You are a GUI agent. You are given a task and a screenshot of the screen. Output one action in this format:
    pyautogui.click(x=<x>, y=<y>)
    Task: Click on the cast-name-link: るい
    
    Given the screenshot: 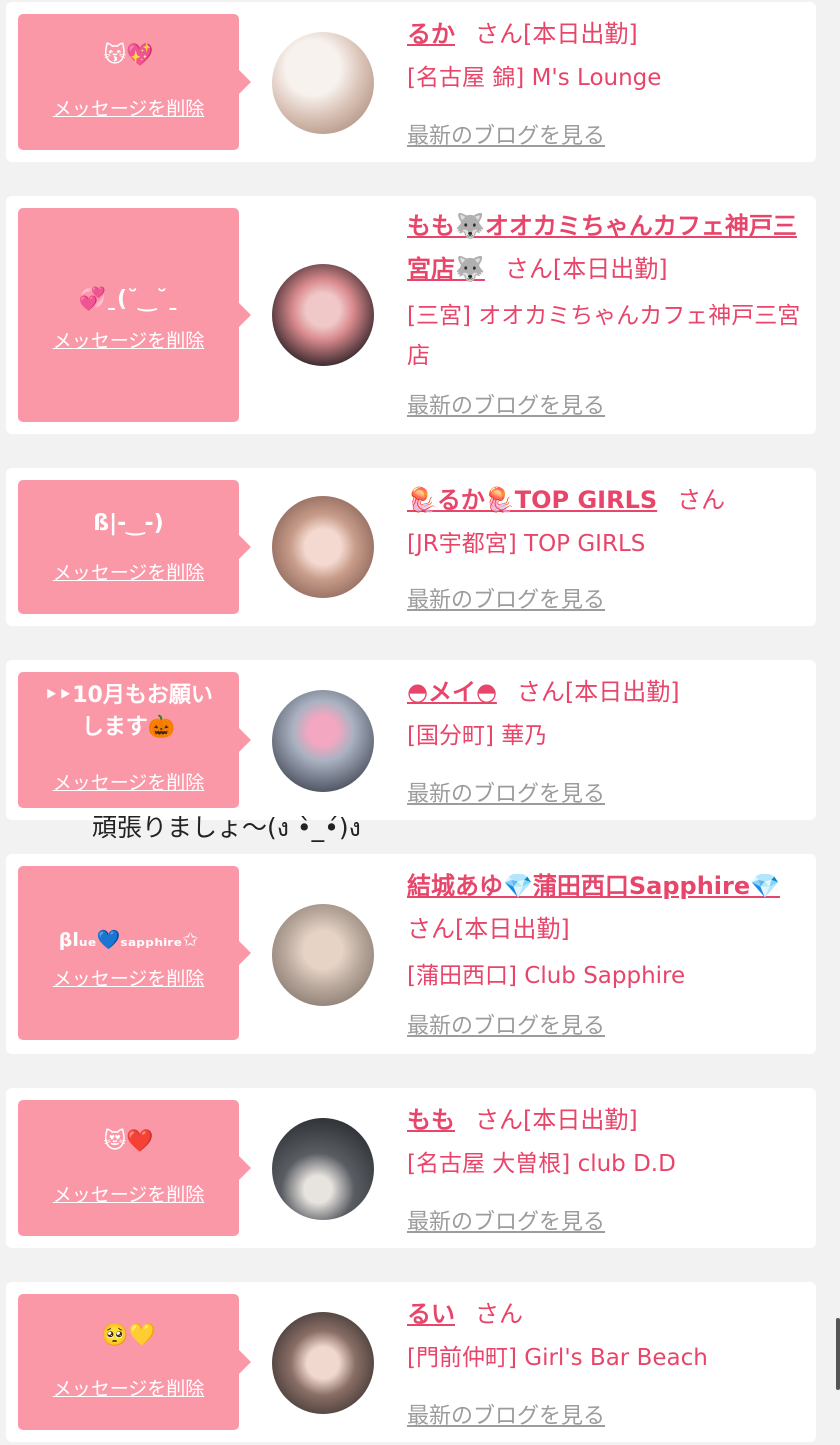 What is the action you would take?
    pyautogui.click(x=431, y=1314)
    